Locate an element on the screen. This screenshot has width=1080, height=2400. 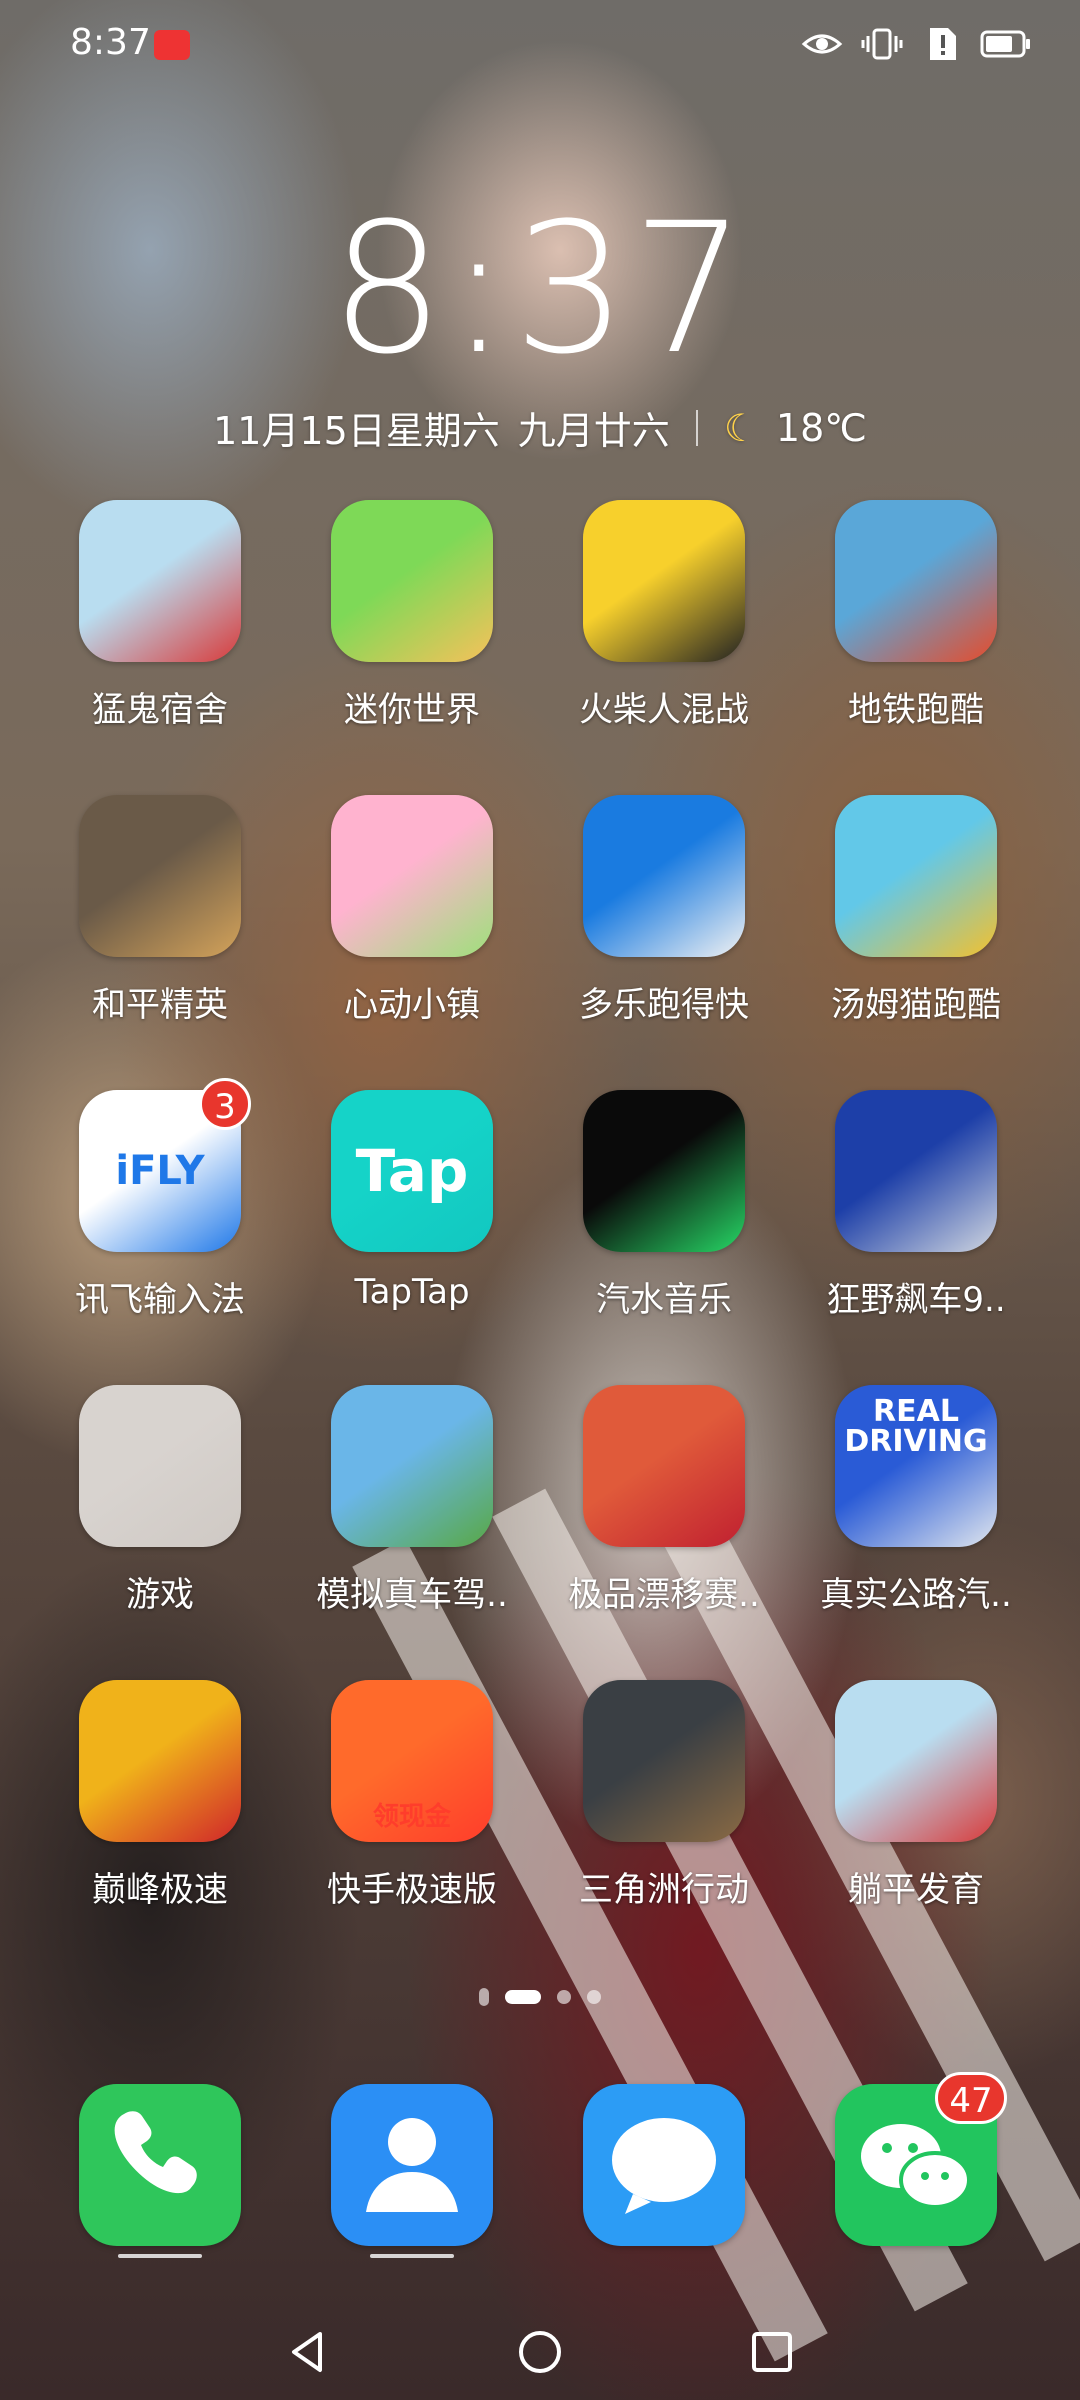
app-label: 真实公路汽.. is located at coordinates (916, 1595).